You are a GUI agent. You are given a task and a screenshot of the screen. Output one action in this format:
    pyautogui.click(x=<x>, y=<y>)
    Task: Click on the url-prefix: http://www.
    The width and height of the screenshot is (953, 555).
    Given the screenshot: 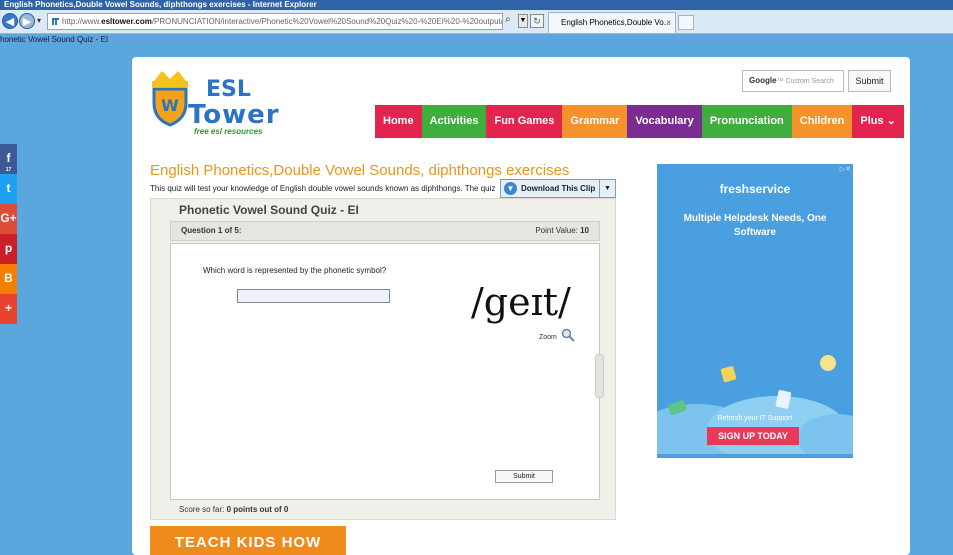 What is the action you would take?
    pyautogui.click(x=82, y=21)
    